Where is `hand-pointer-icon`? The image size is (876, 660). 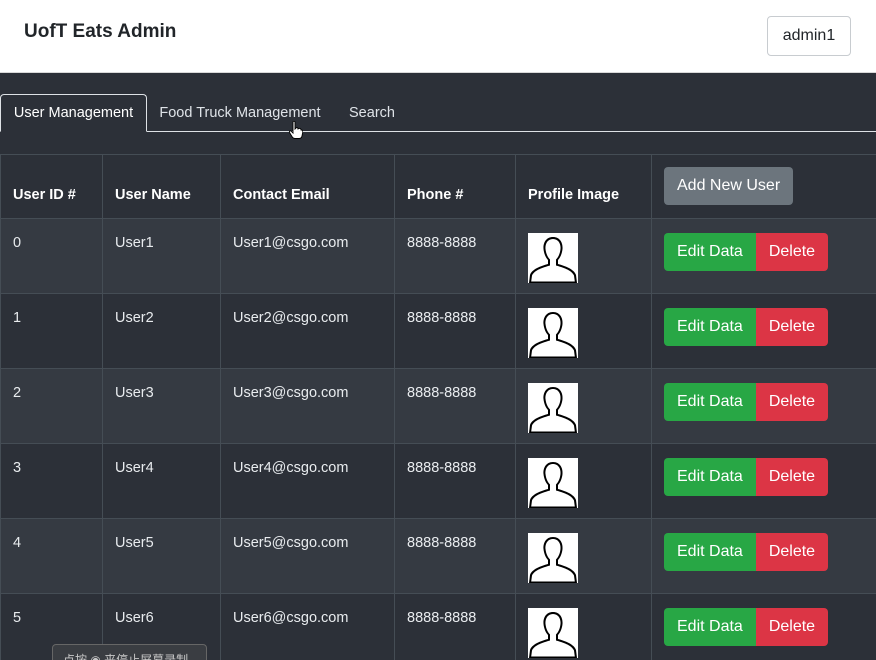 hand-pointer-icon is located at coordinates (296, 130).